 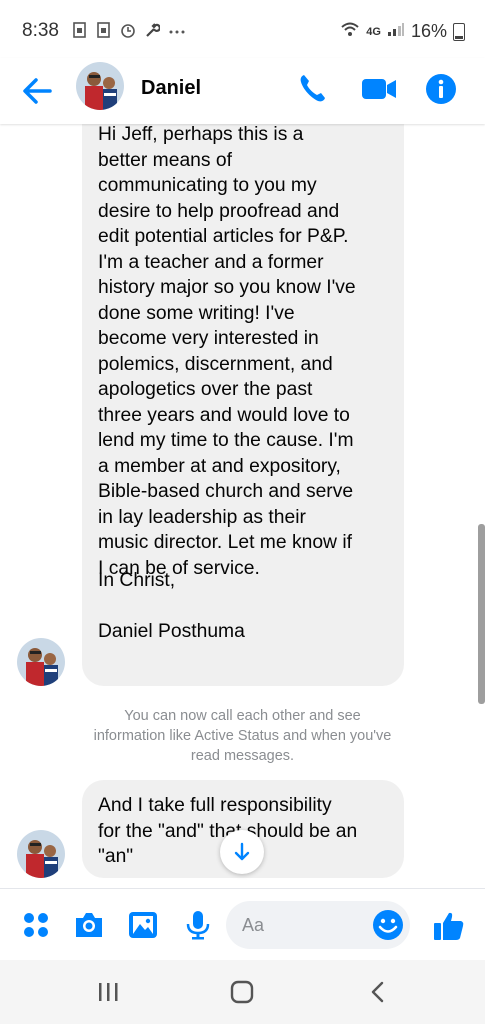 I want to click on info-icon, so click(x=441, y=89).